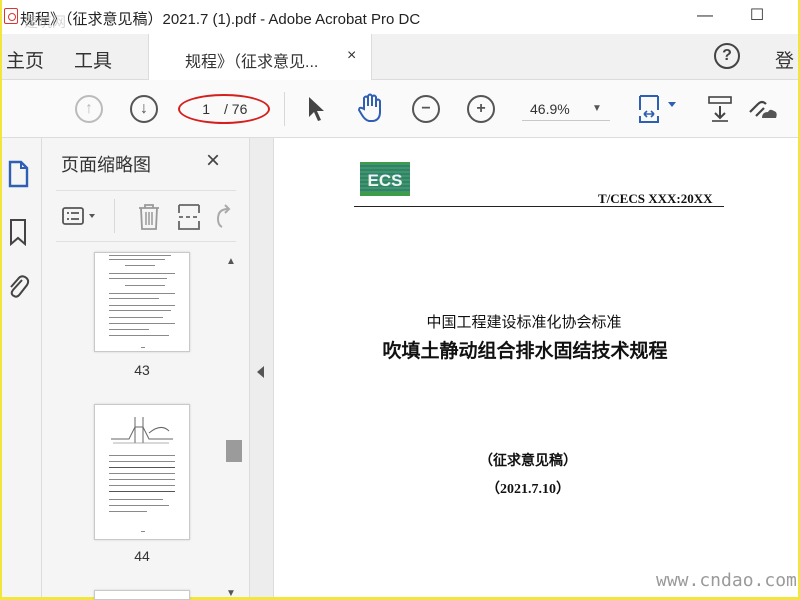 This screenshot has height=600, width=800. I want to click on pane-splitter, so click(262, 367).